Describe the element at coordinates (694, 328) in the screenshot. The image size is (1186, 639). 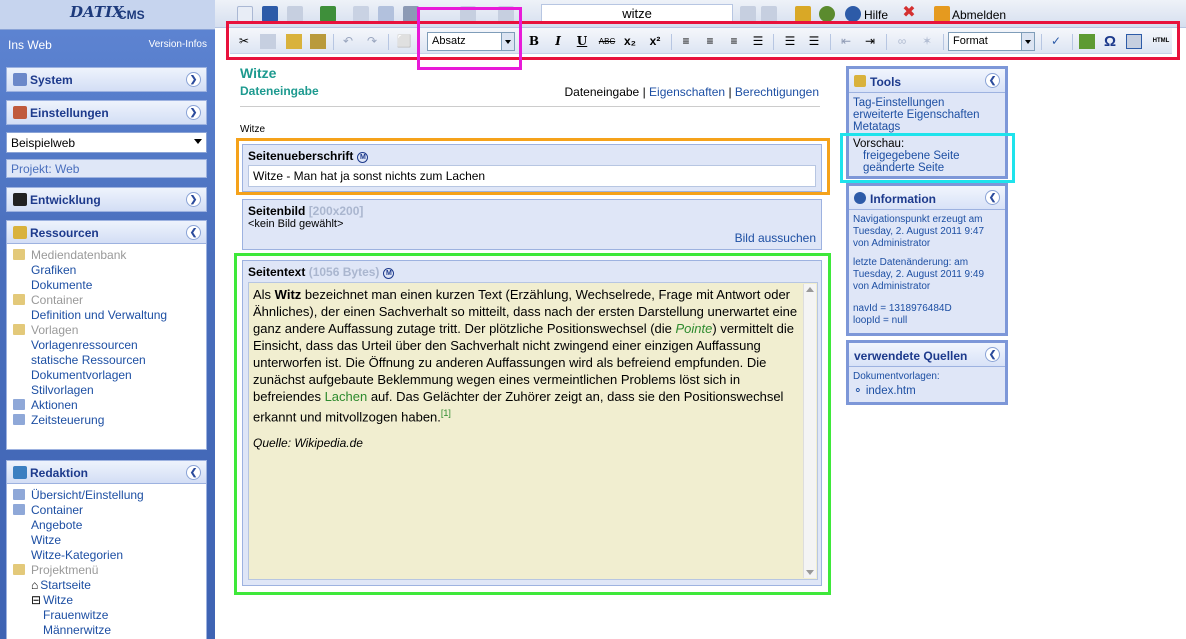
I see `pointe-link: Pointe` at that location.